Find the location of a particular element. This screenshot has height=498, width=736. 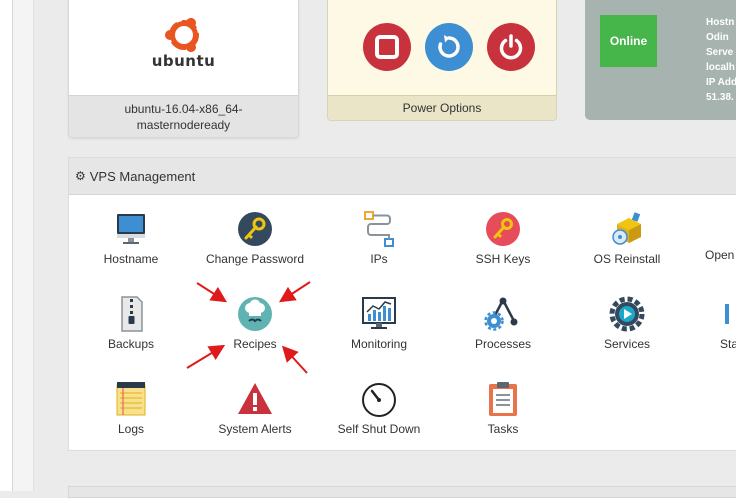

recipes-item: Recipes is located at coordinates (255, 322).